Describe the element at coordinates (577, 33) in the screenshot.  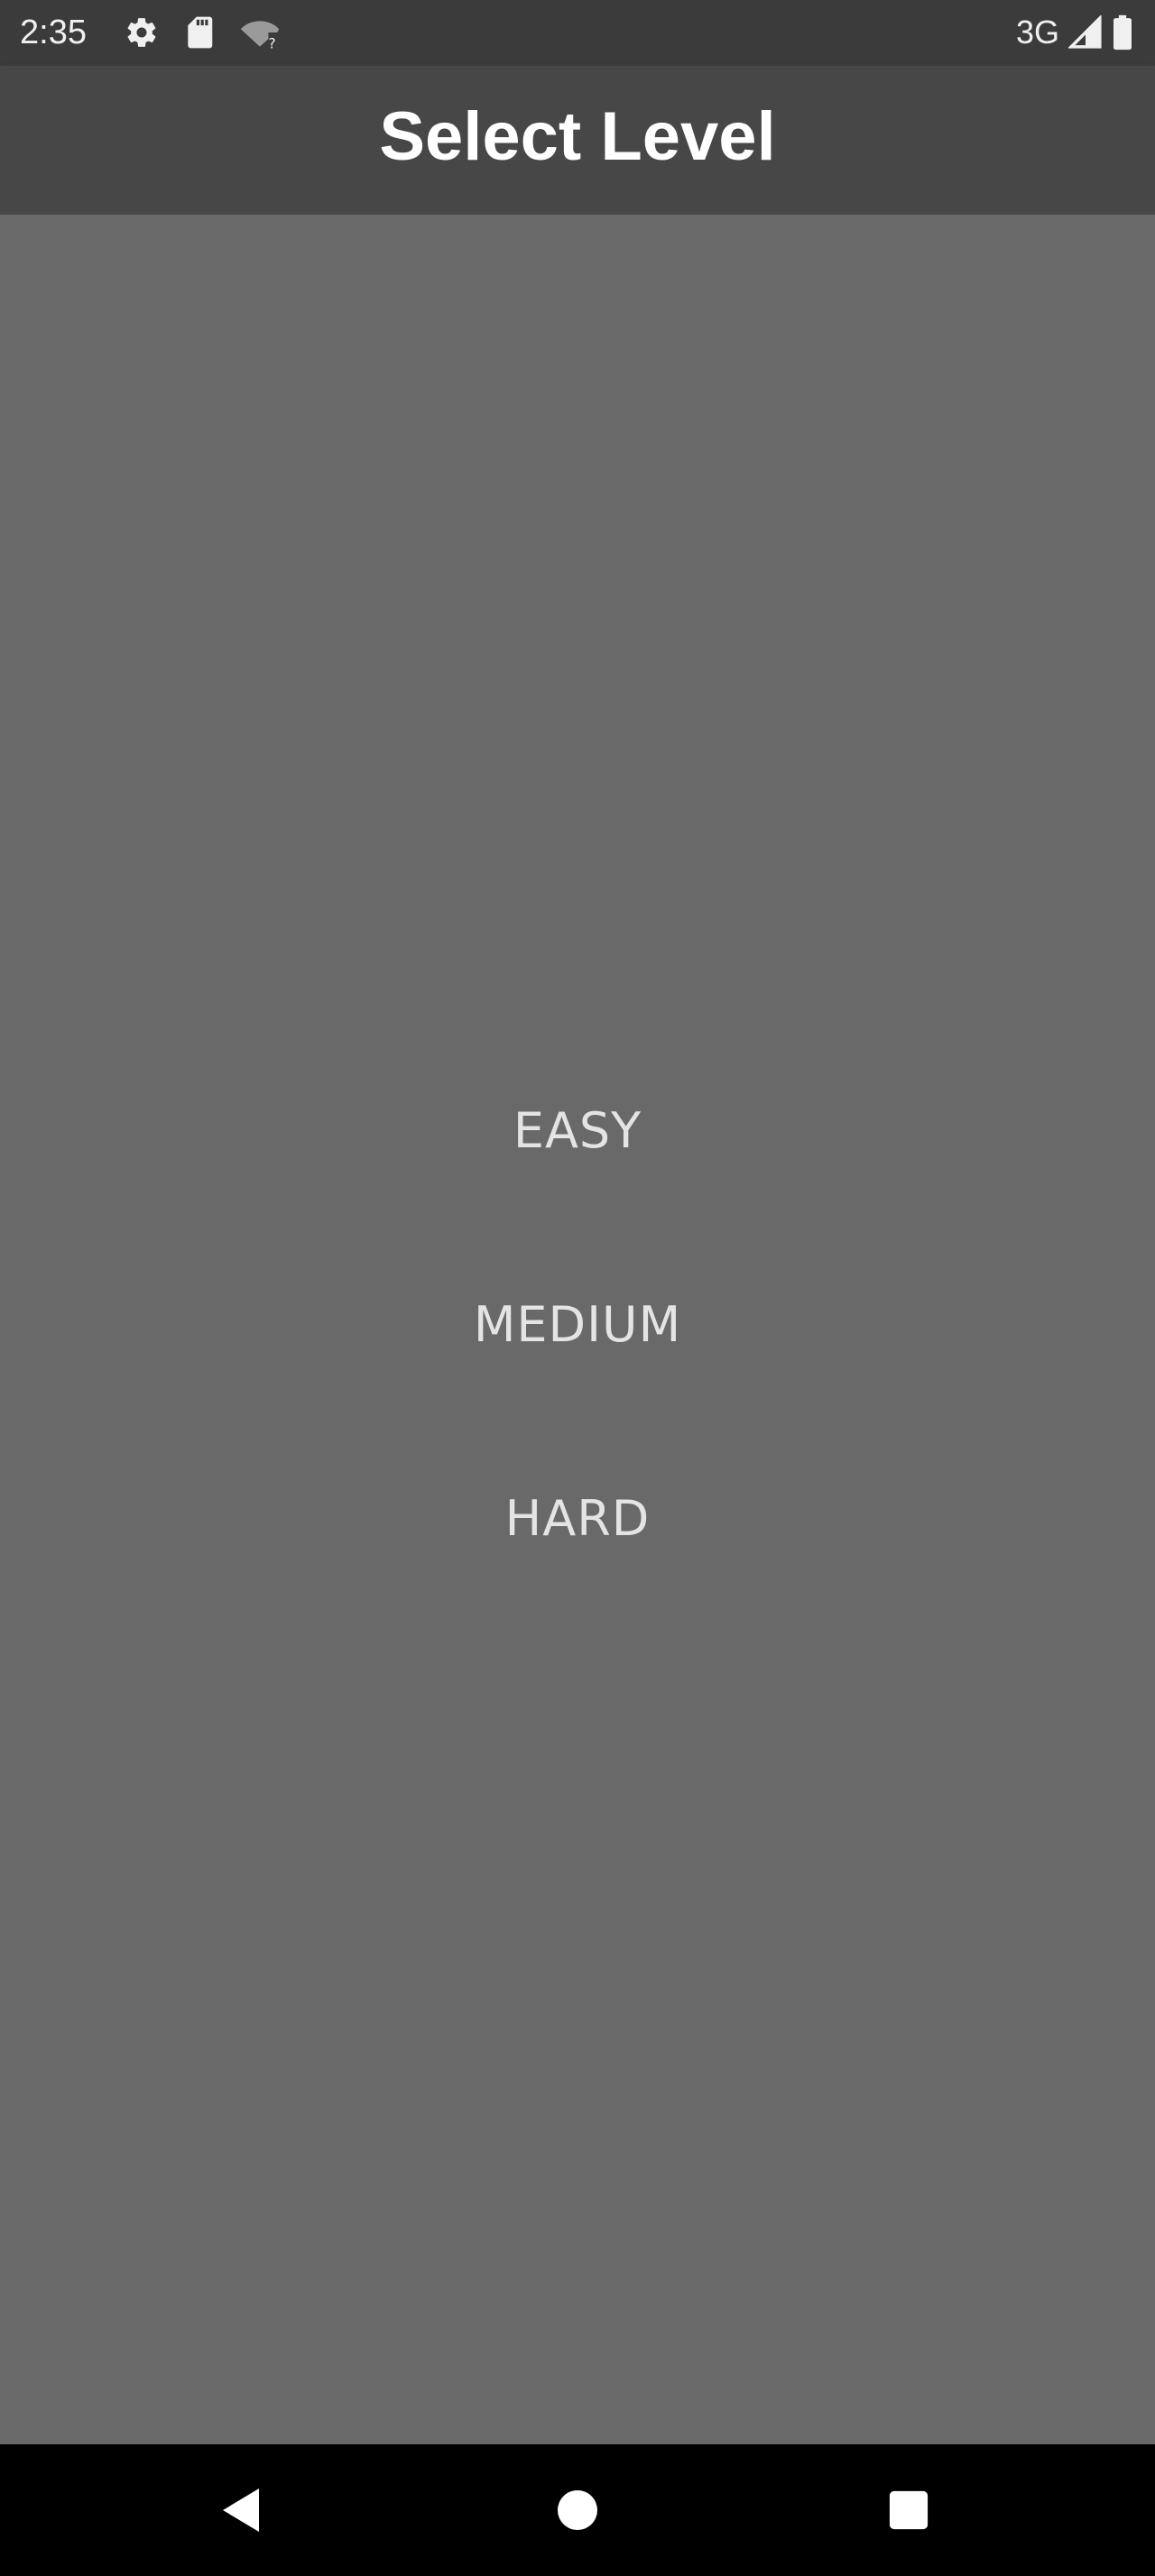
I see `status-bar: 2:35 ? 3G` at that location.